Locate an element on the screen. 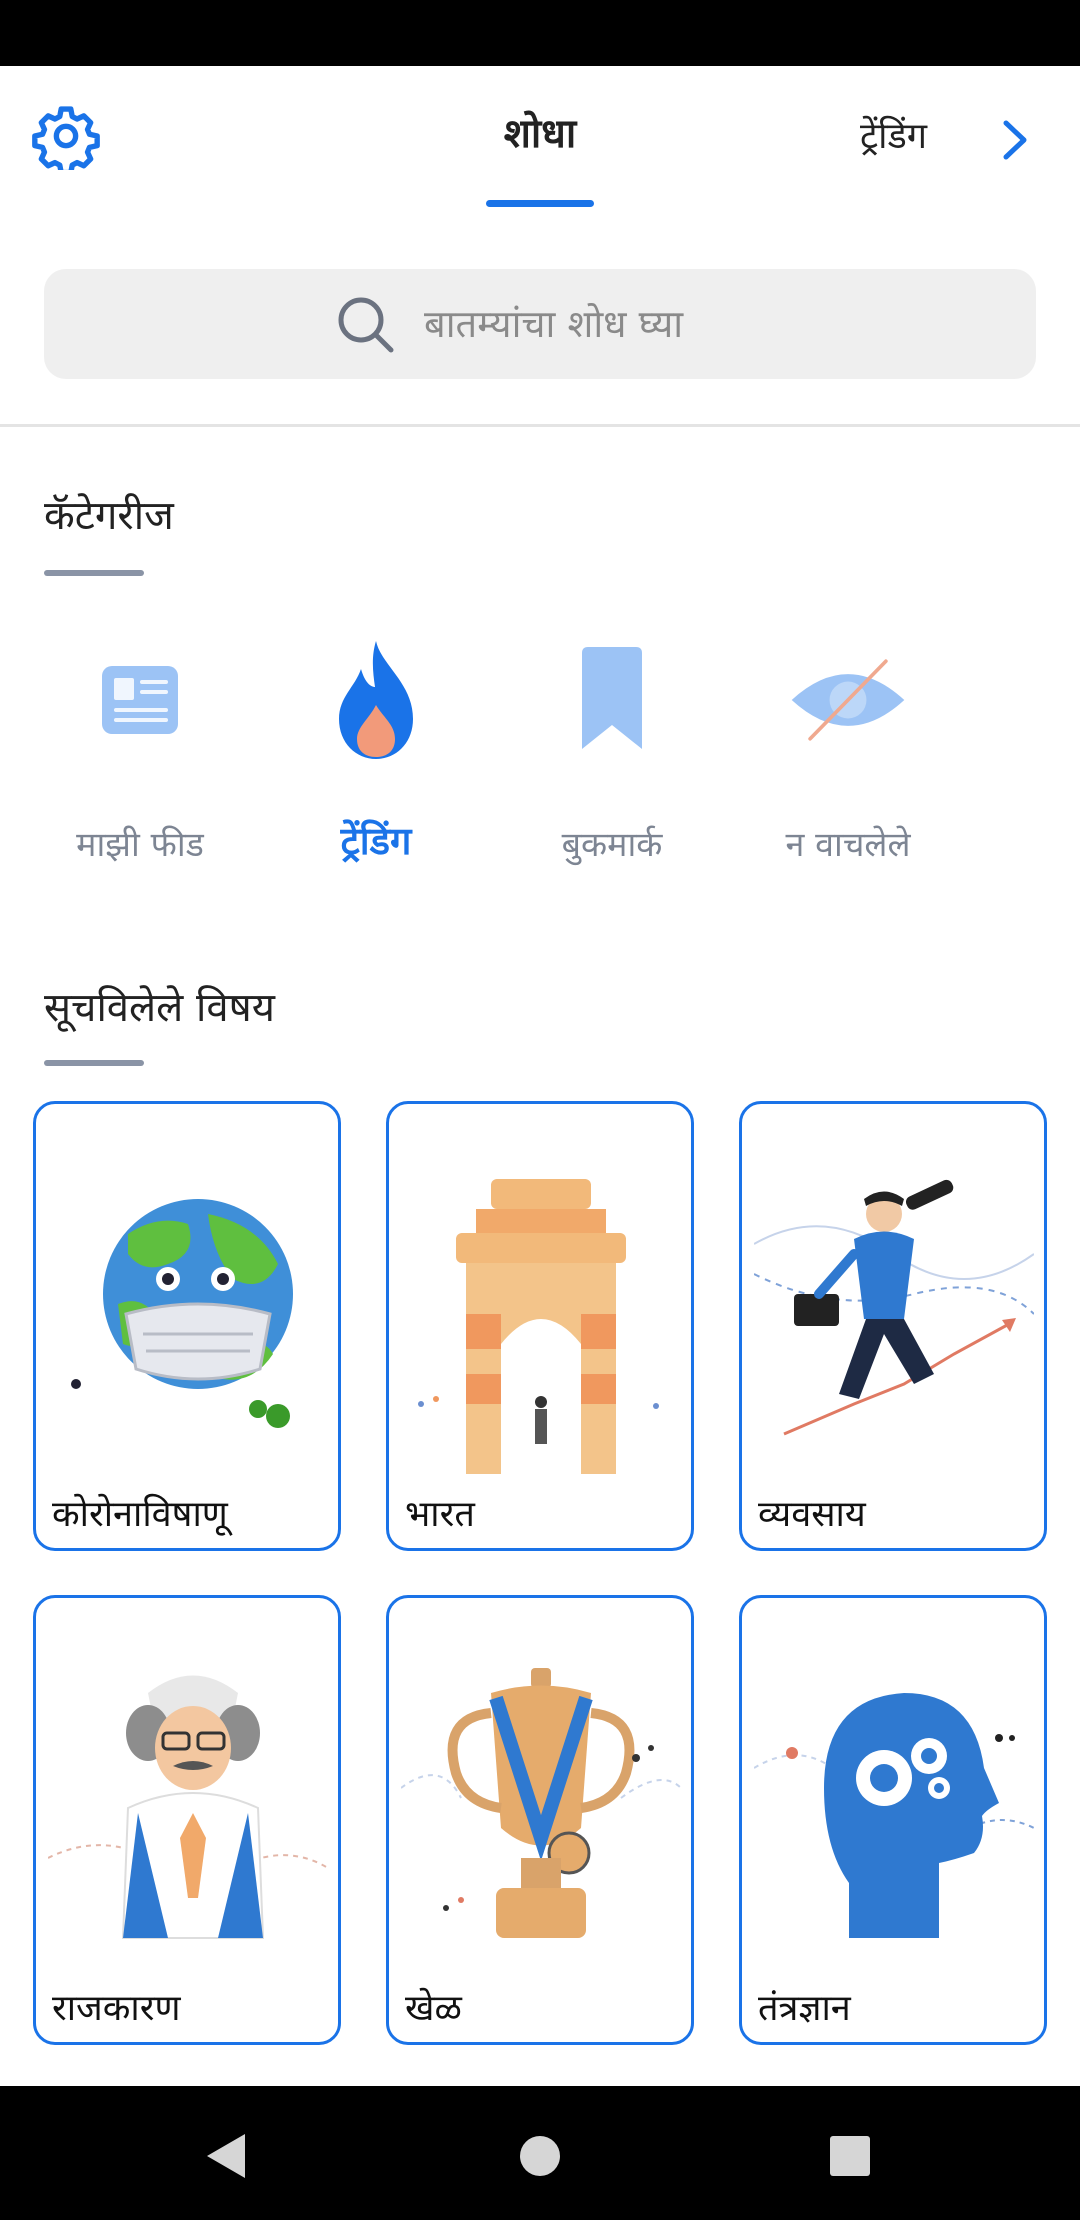  topic-card-coronavirus: कोरोनाविषाणू is located at coordinates (187, 1326).